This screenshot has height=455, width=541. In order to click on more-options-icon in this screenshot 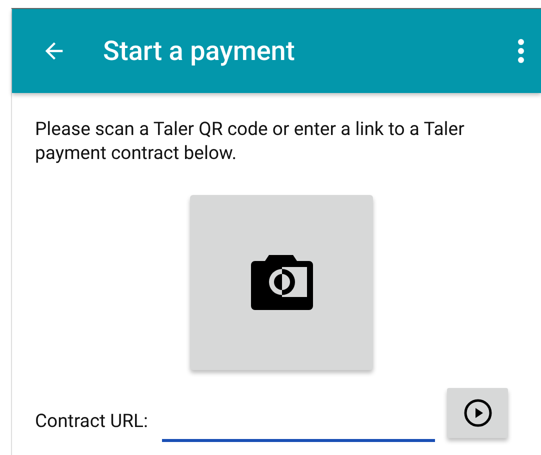, I will do `click(521, 51)`.